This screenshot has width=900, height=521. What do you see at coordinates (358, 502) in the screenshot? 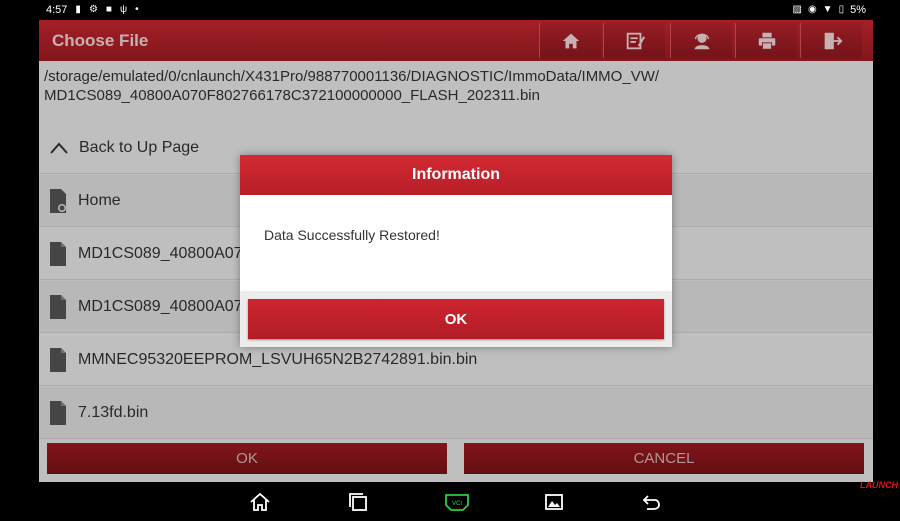
I see `recent-apps-icon` at bounding box center [358, 502].